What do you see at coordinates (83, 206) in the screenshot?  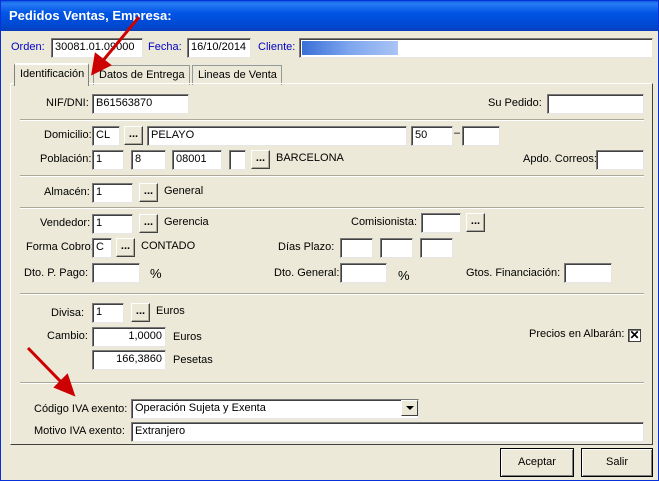 I see `annotation-arrows` at bounding box center [83, 206].